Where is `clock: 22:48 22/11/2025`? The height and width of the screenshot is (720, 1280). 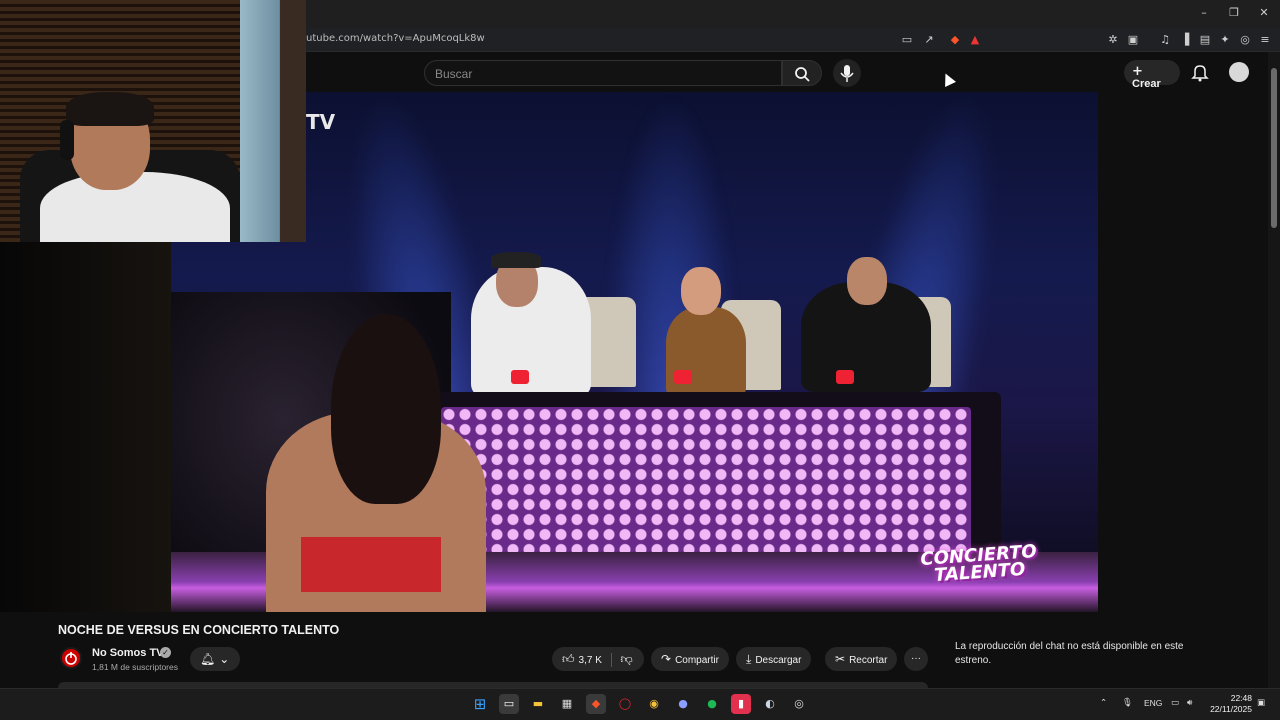
clock: 22:48 22/11/2025 is located at coordinates (1226, 704).